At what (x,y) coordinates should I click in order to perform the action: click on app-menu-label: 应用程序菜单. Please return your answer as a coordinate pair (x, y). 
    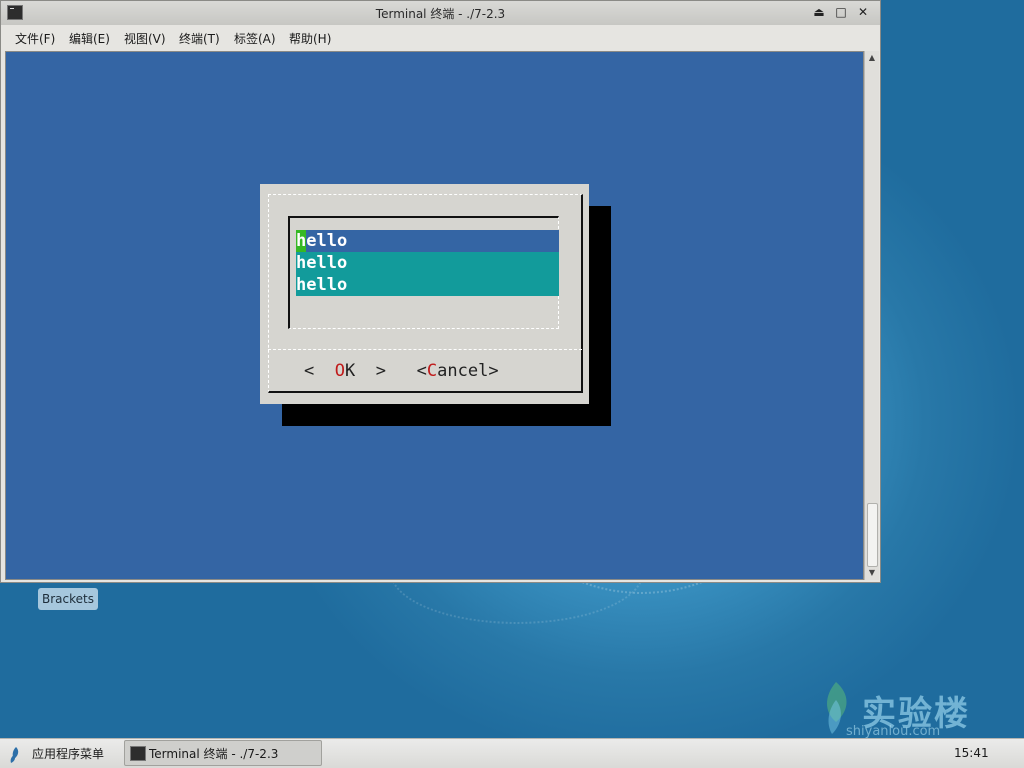
    Looking at the image, I should click on (68, 754).